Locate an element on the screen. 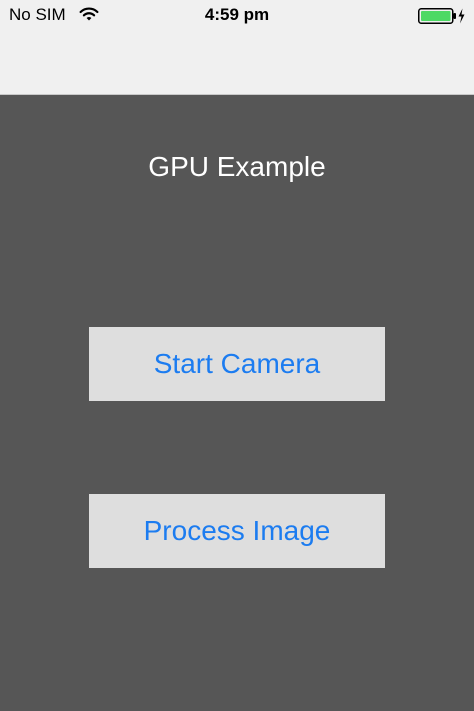 This screenshot has height=711, width=474. process-image-button: Process Image is located at coordinates (237, 531).